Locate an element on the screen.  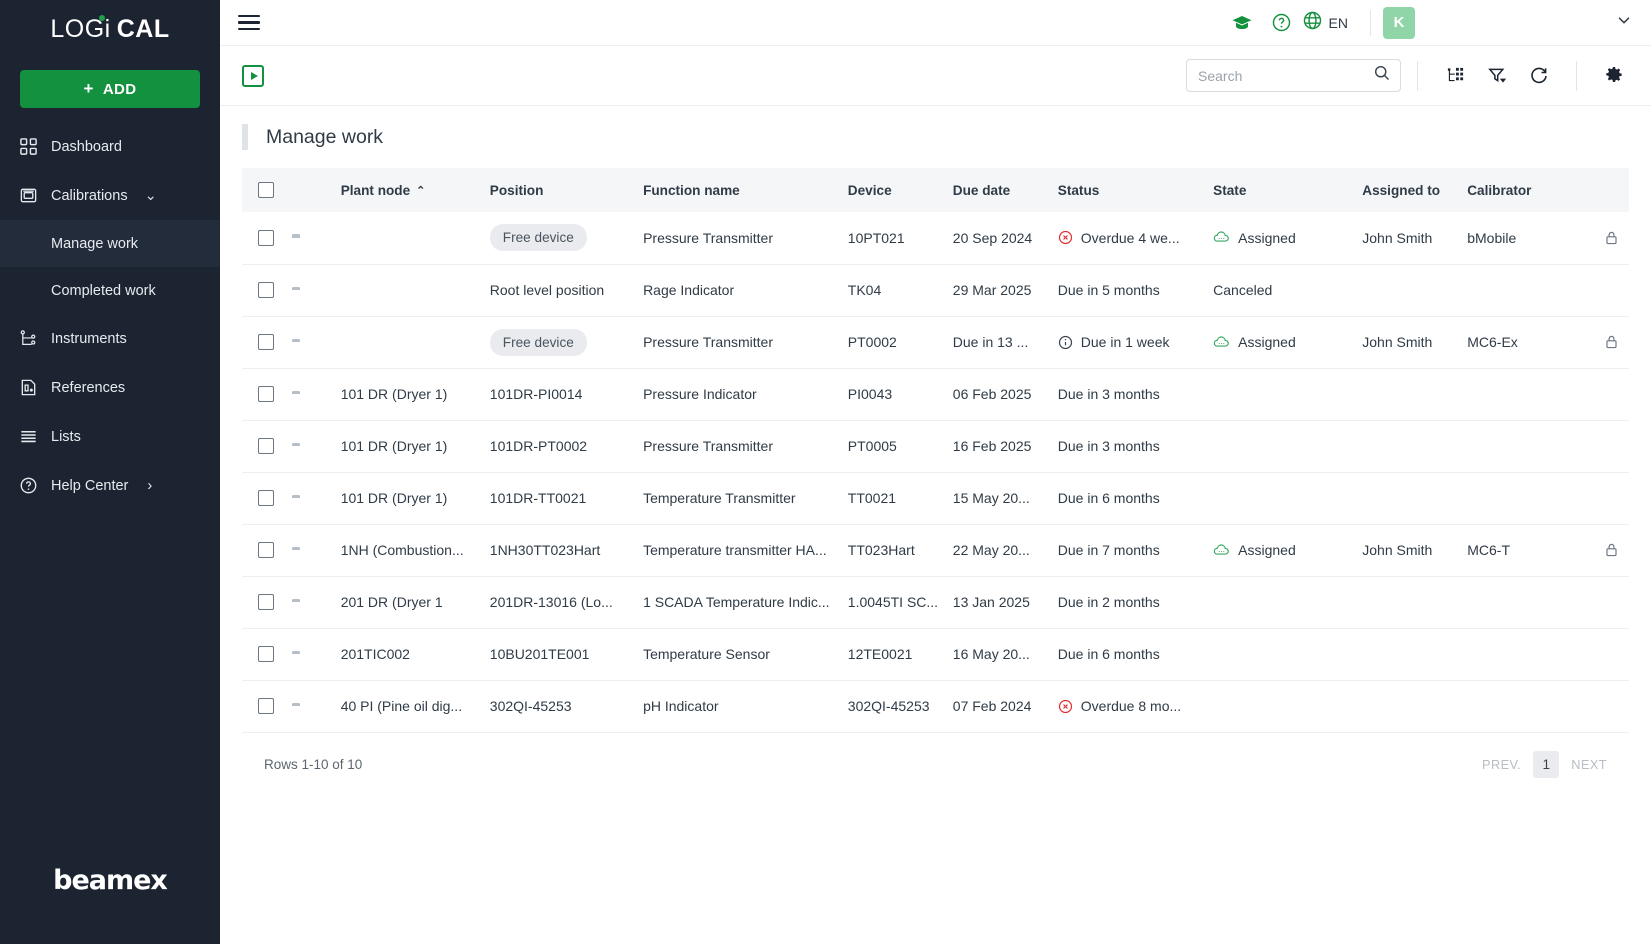
search-box is located at coordinates (1293, 75).